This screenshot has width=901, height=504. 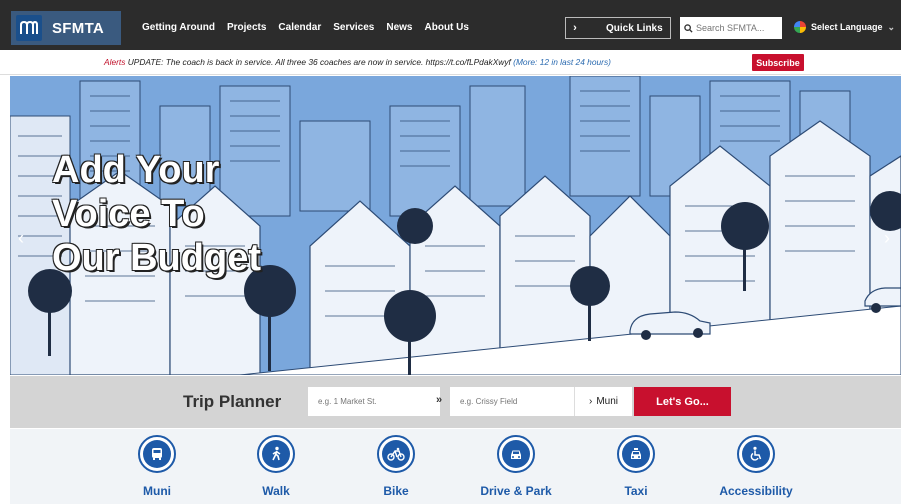 What do you see at coordinates (353, 27) in the screenshot?
I see `nav-services: Services` at bounding box center [353, 27].